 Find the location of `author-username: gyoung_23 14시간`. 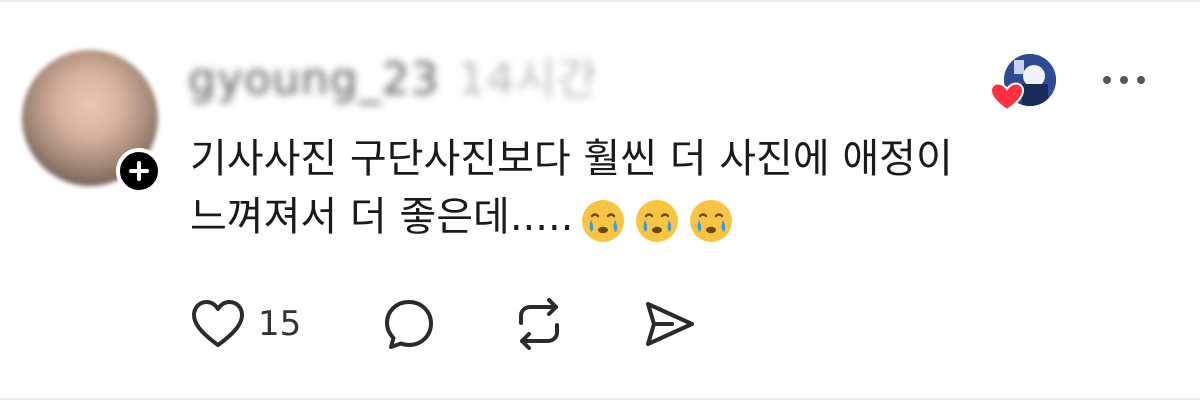

author-username: gyoung_23 14시간 is located at coordinates (393, 80).